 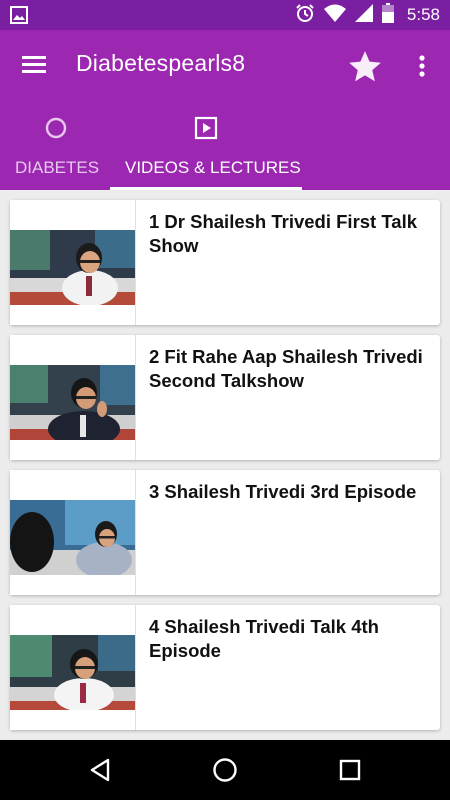 I want to click on status-time: 5:58, so click(x=423, y=14).